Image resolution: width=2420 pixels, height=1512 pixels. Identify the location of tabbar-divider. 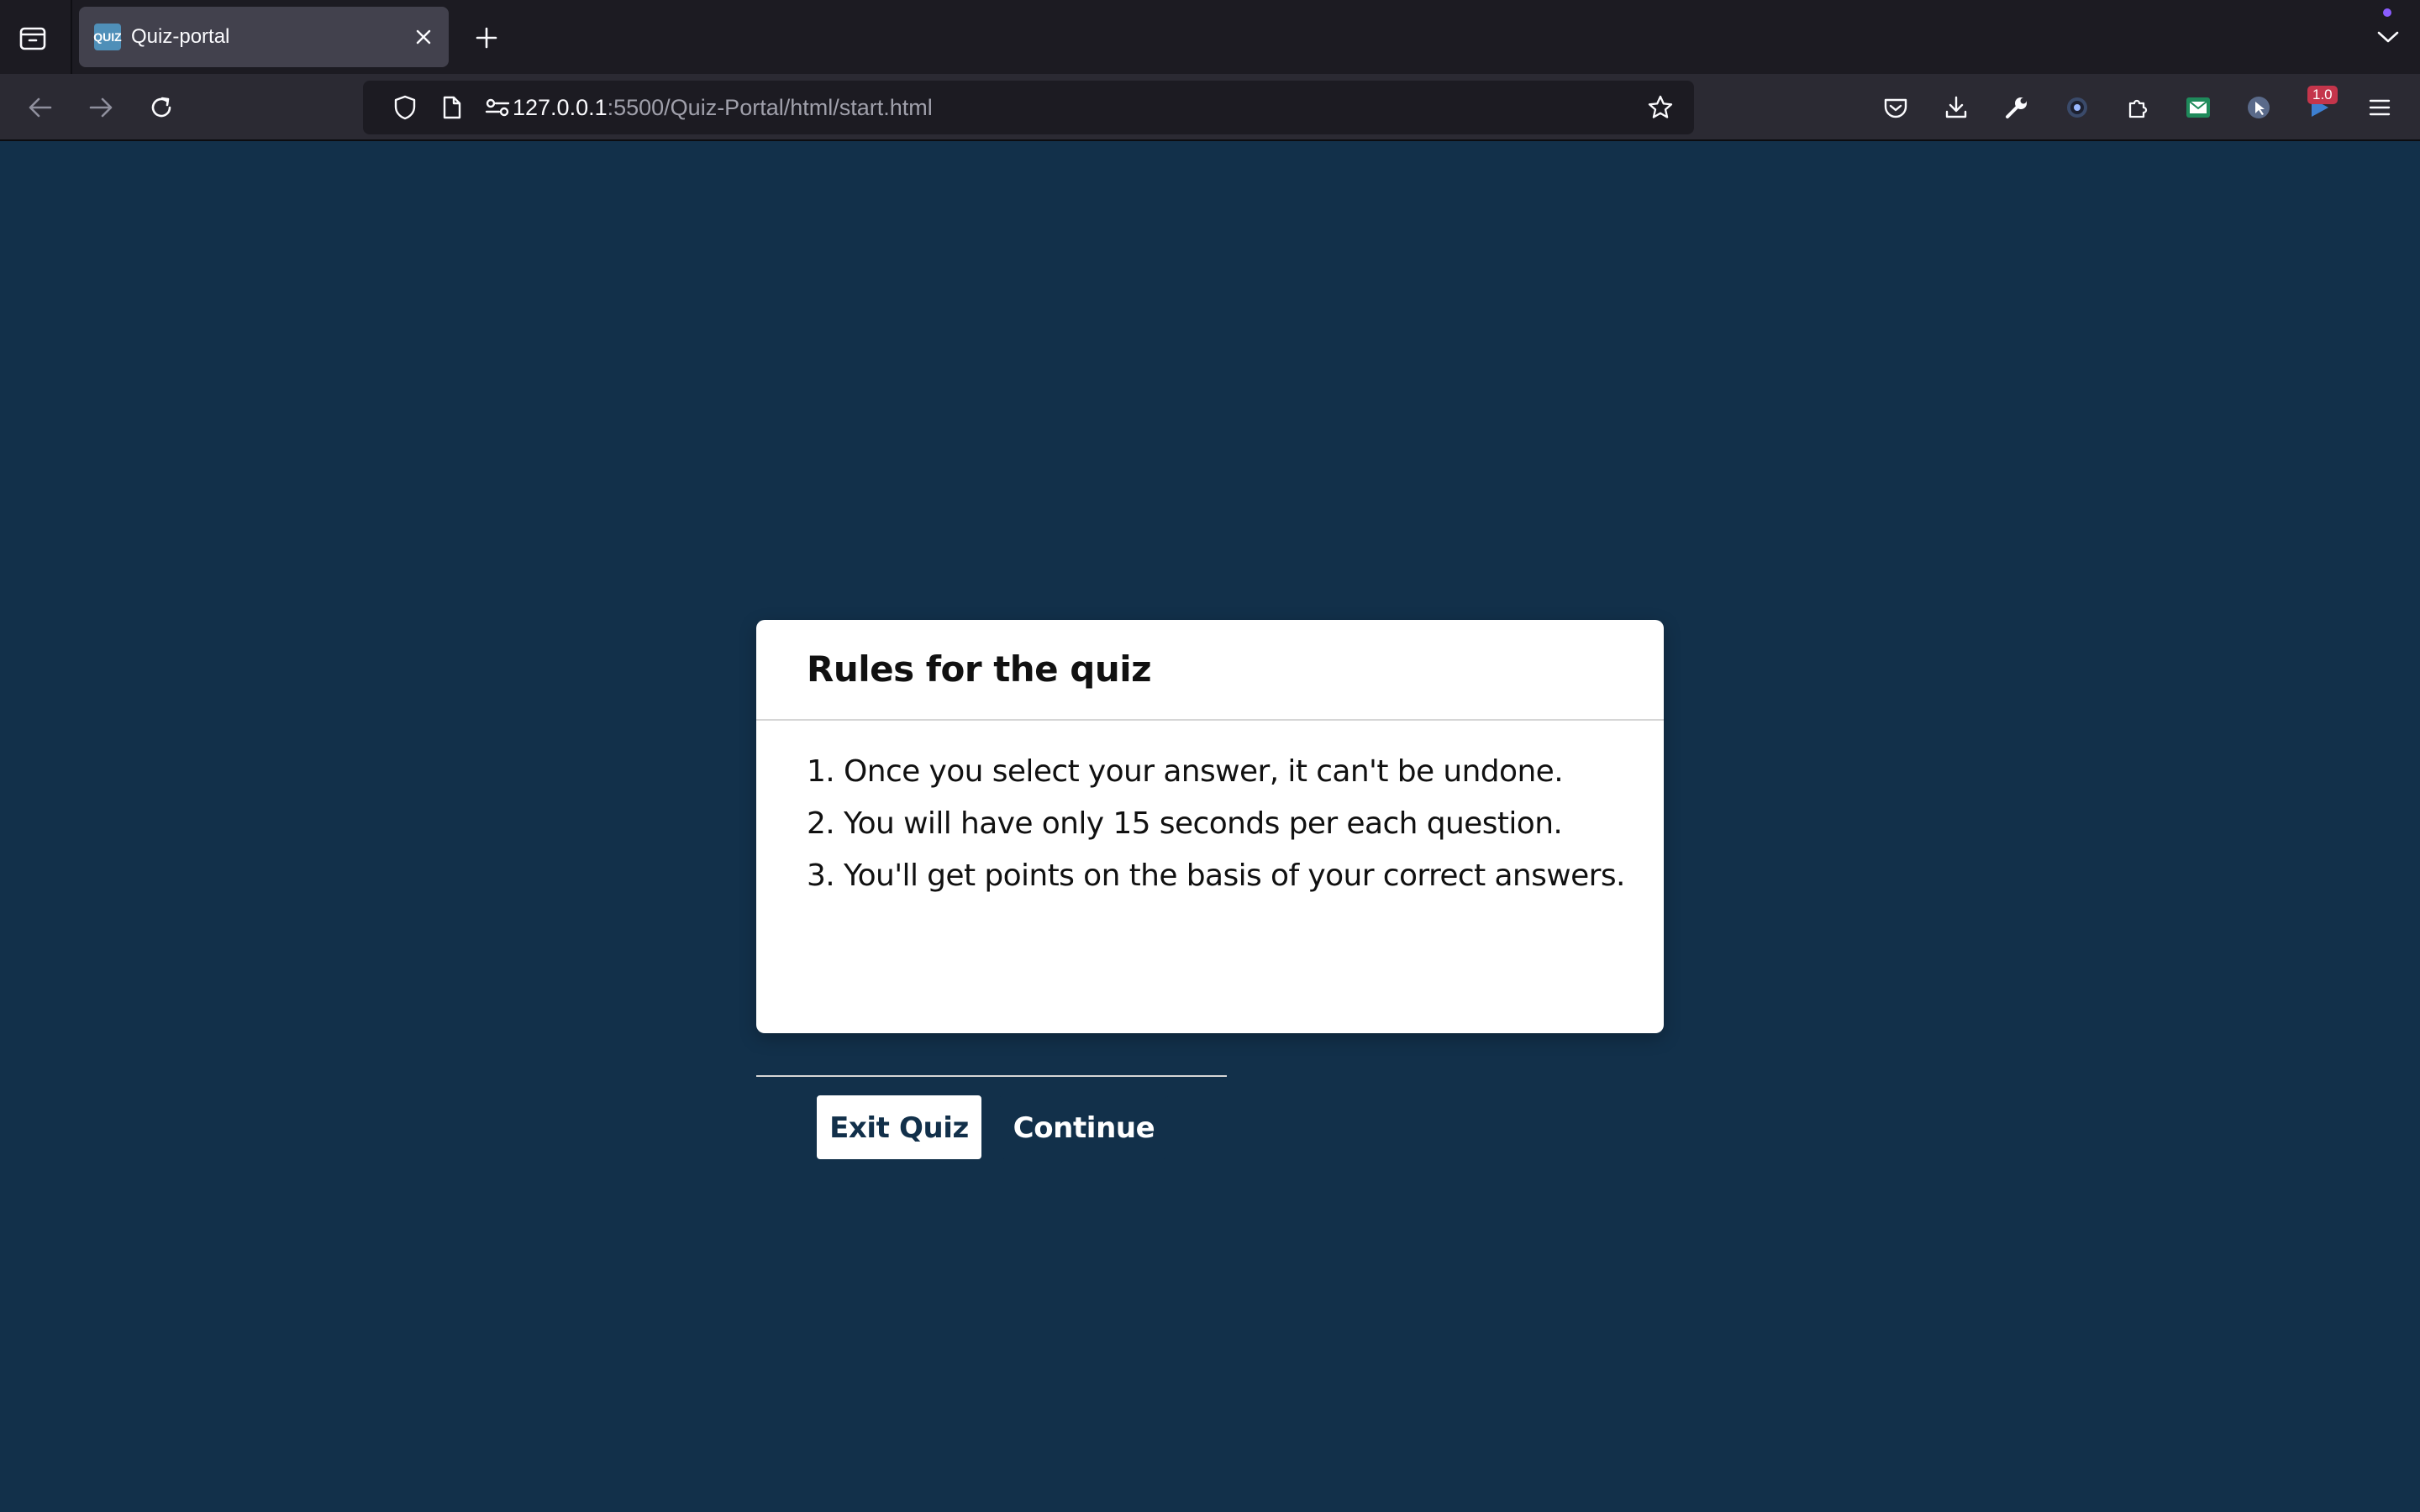
(71, 37).